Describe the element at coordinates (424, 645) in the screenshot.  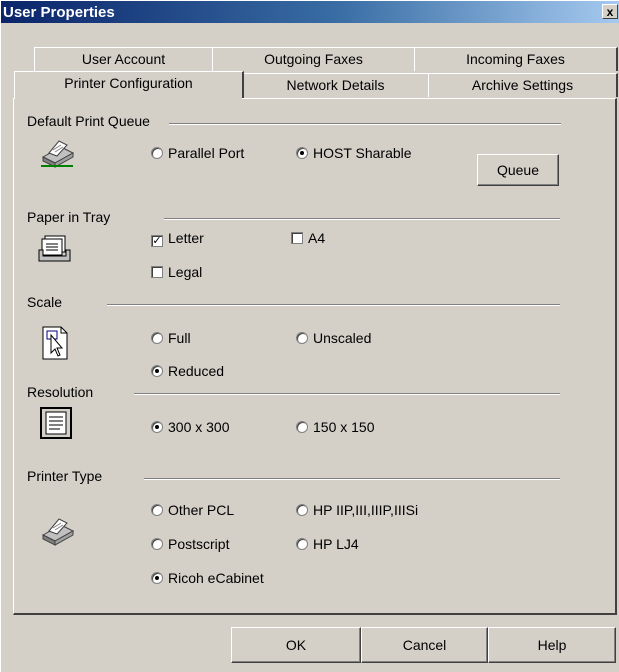
I see `cancel-button: Cancel` at that location.